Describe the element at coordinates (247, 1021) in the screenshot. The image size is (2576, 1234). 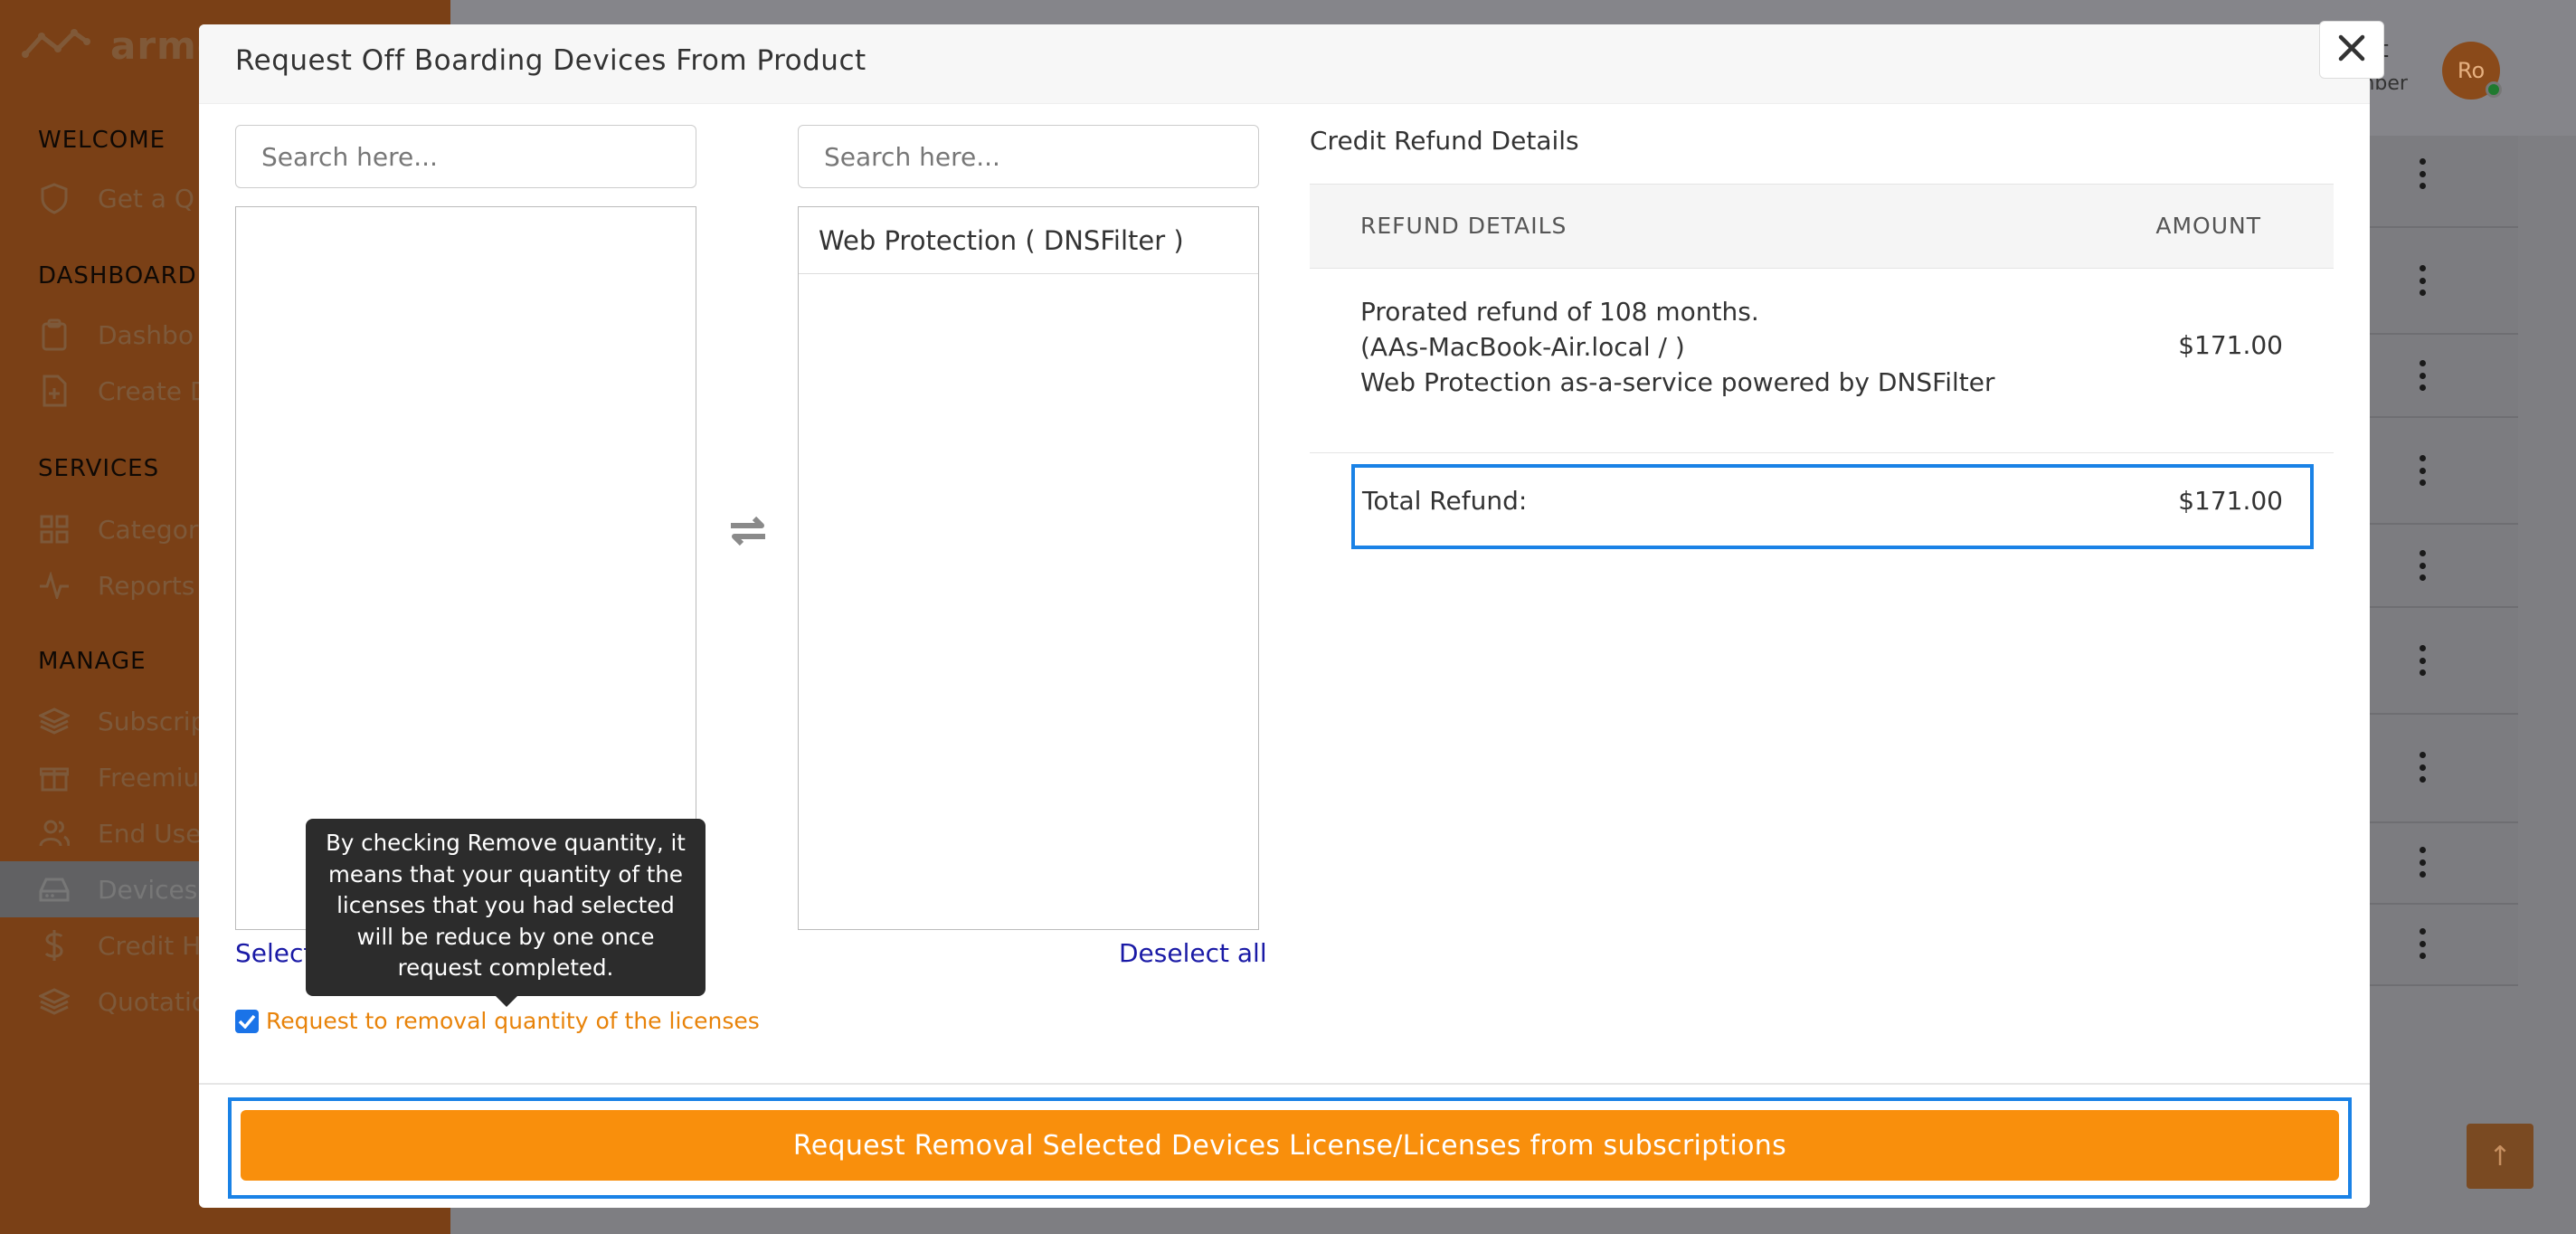
I see `remove-quantity-checkbox` at that location.